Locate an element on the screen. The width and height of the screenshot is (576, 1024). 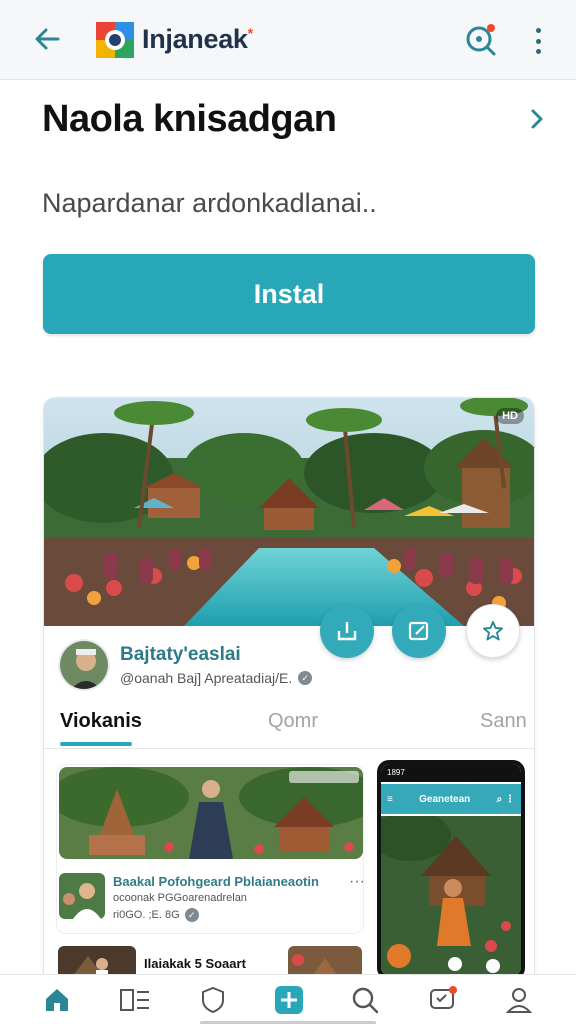
post-thumbnail is located at coordinates (211, 813).